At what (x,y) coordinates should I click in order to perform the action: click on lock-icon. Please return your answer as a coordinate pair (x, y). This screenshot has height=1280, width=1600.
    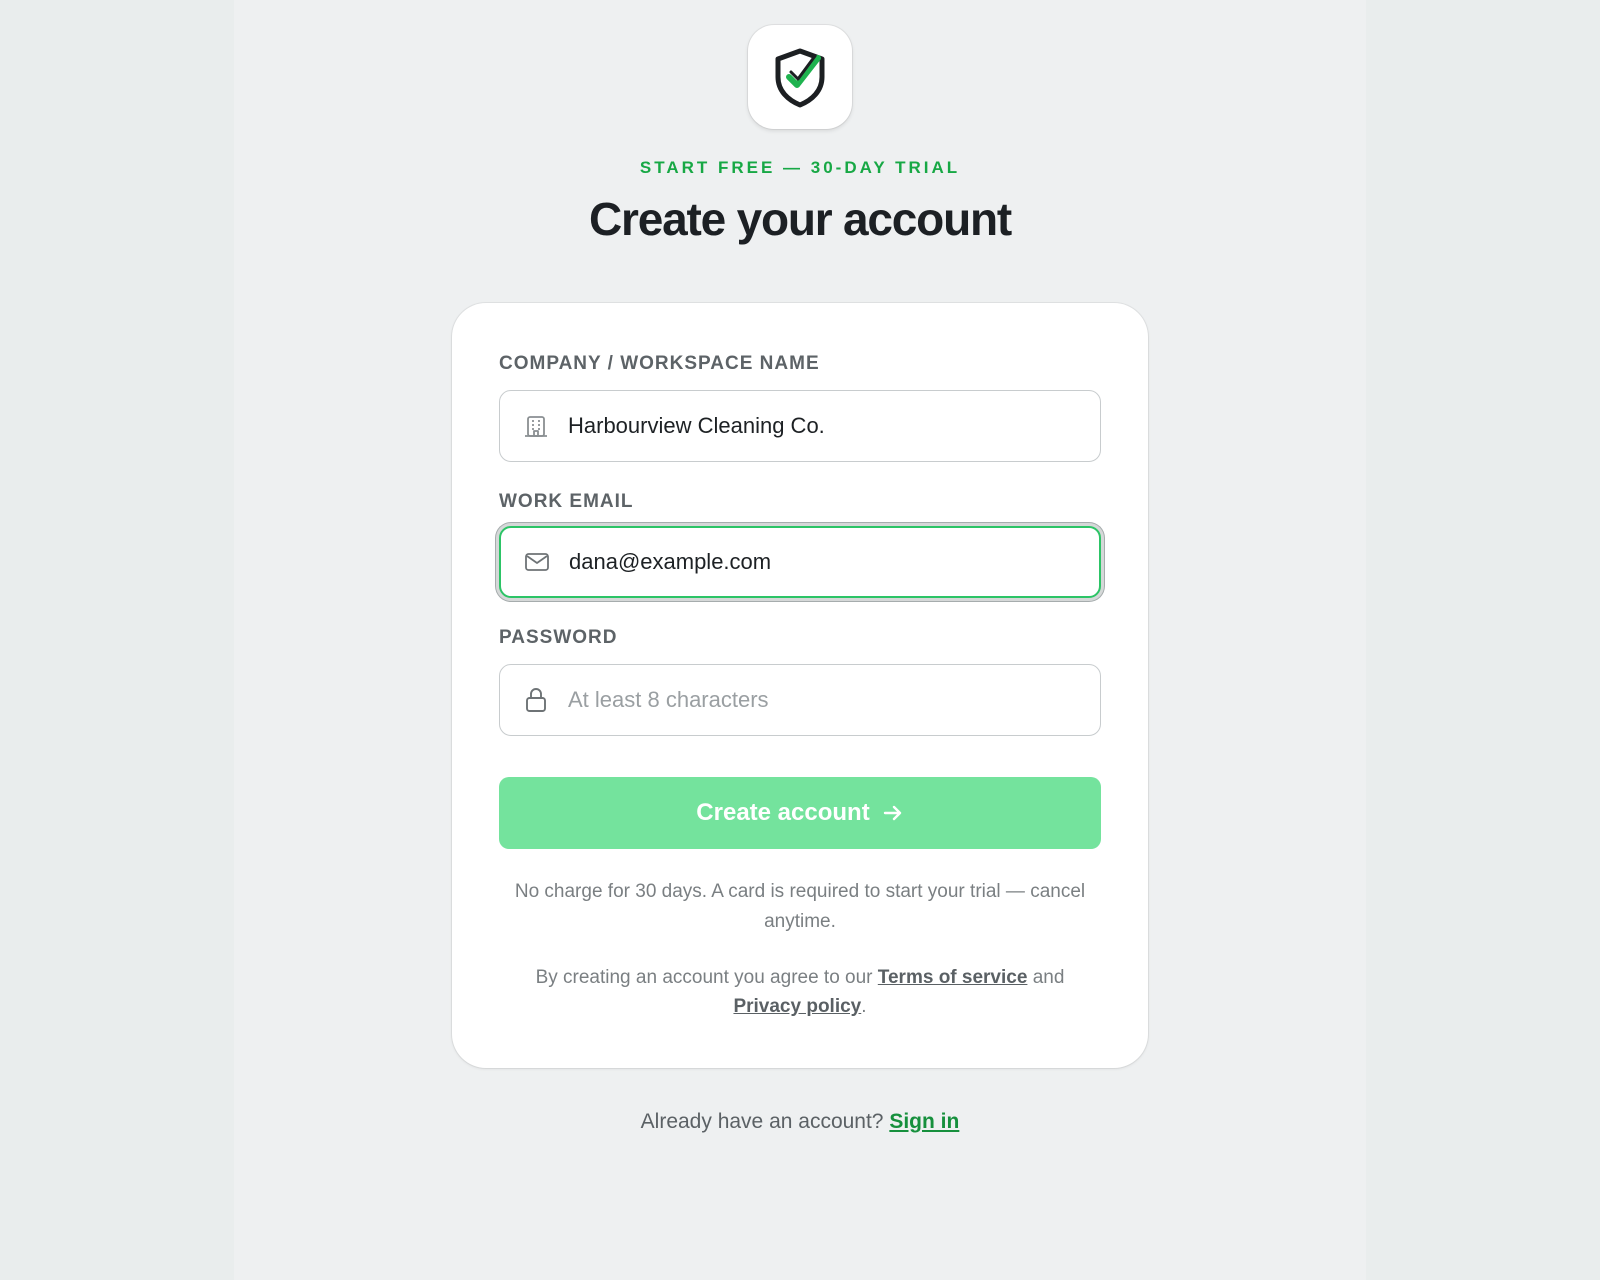
    Looking at the image, I should click on (536, 700).